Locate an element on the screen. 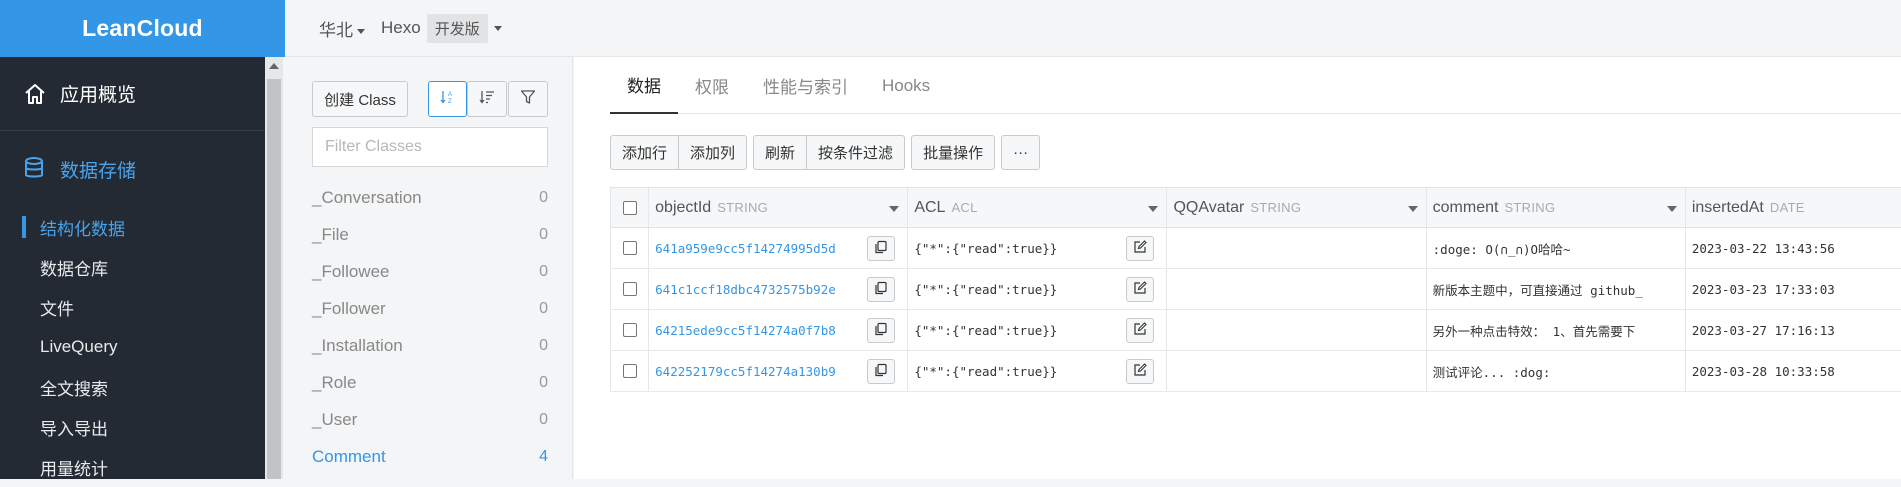  tab-performance-index: 性能与索引 is located at coordinates (805, 85).